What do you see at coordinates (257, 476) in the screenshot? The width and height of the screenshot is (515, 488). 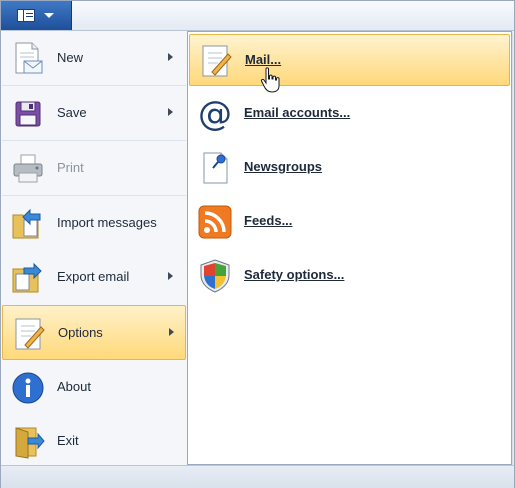 I see `menu-footer` at bounding box center [257, 476].